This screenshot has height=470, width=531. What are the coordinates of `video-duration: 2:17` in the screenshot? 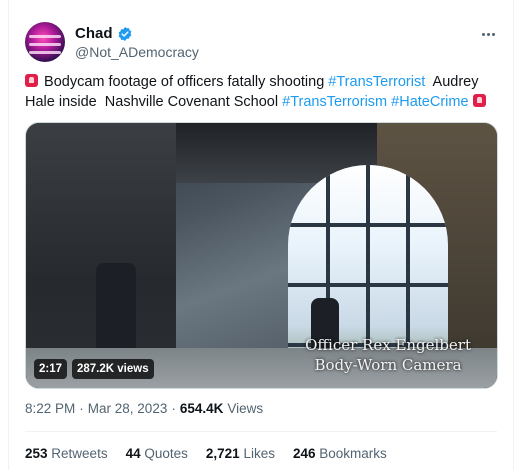 It's located at (51, 369).